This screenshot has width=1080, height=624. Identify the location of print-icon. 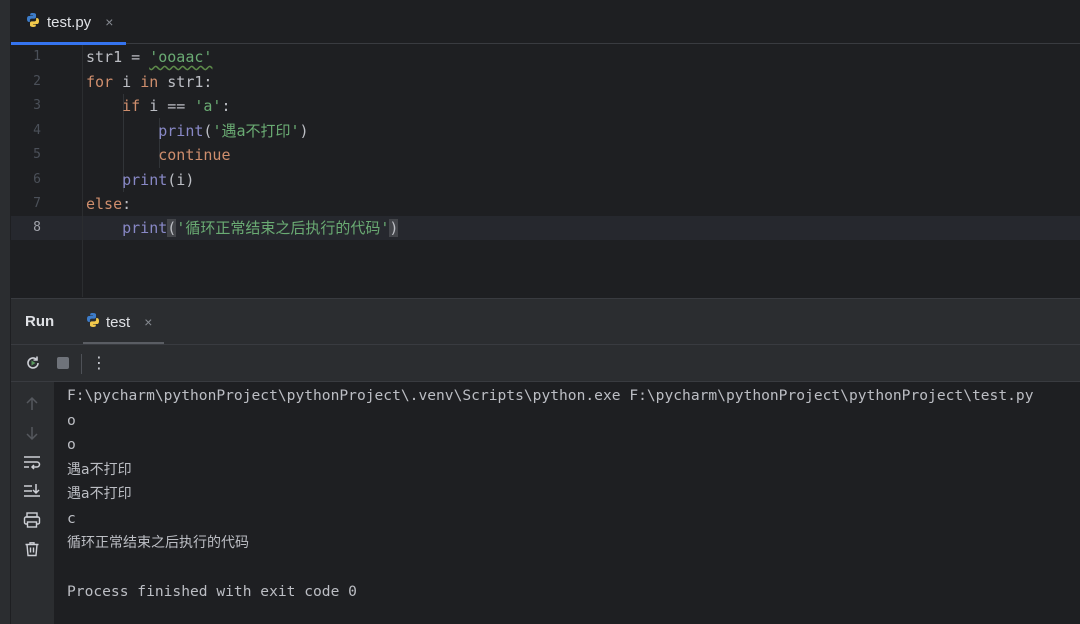
(32, 520).